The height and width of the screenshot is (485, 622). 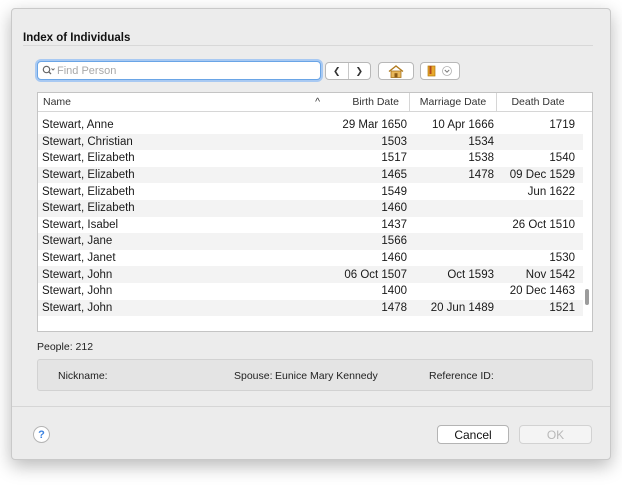 What do you see at coordinates (77, 38) in the screenshot?
I see `dialog-title: Index of Individuals` at bounding box center [77, 38].